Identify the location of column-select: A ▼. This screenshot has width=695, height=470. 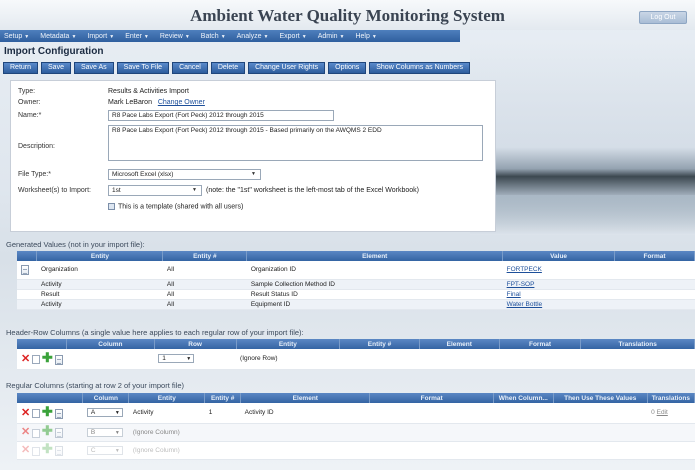
(104, 413).